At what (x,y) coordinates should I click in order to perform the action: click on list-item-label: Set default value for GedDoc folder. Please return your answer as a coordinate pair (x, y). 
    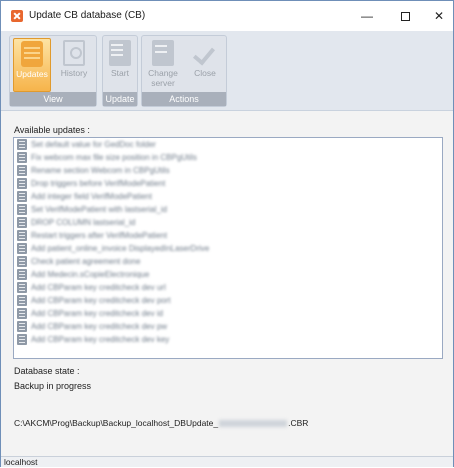
    Looking at the image, I should click on (93, 144).